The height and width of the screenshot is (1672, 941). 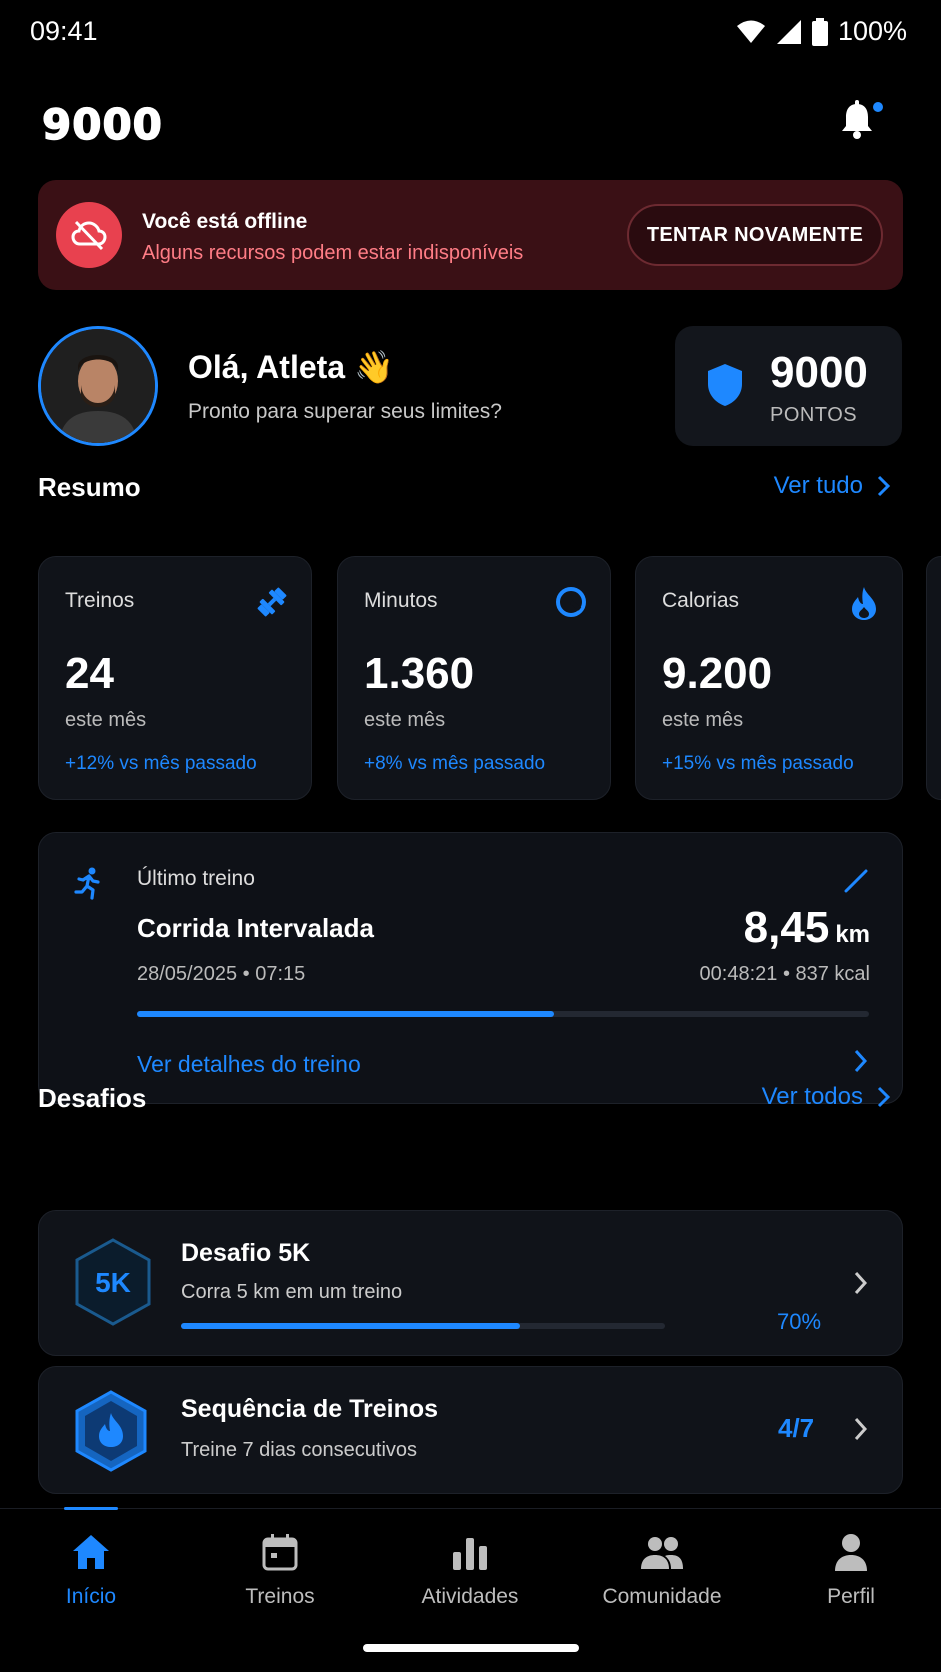 What do you see at coordinates (345, 411) in the screenshot?
I see `greeting-subtitle: Pronto para superar seus limites?` at bounding box center [345, 411].